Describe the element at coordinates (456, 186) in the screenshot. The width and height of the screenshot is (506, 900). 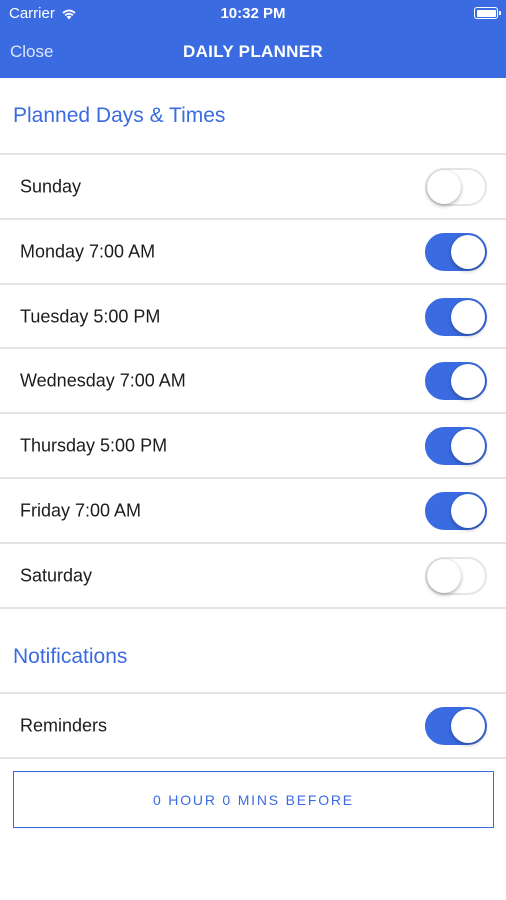
I see `sunday-toggle` at that location.